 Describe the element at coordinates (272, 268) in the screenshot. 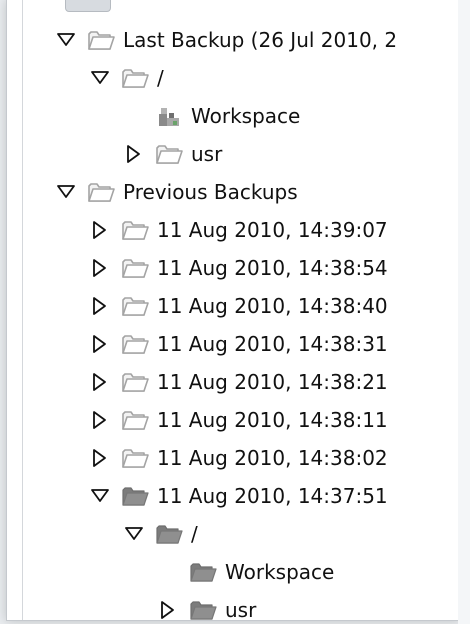

I see `tree-node-label: 11 Aug 2010, 14:38:54` at that location.